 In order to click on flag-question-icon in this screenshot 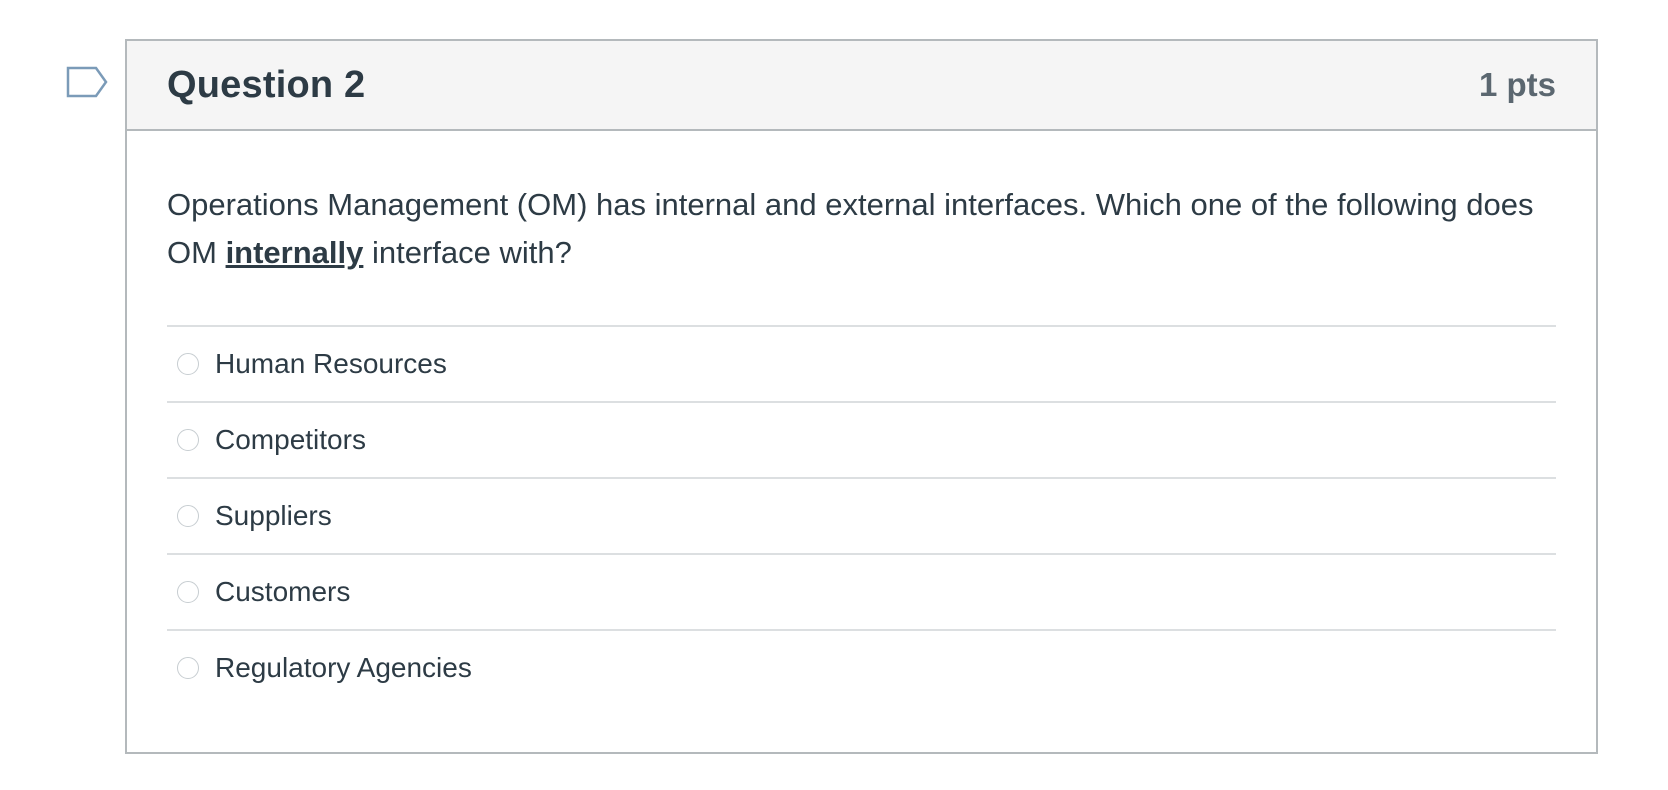, I will do `click(87, 82)`.